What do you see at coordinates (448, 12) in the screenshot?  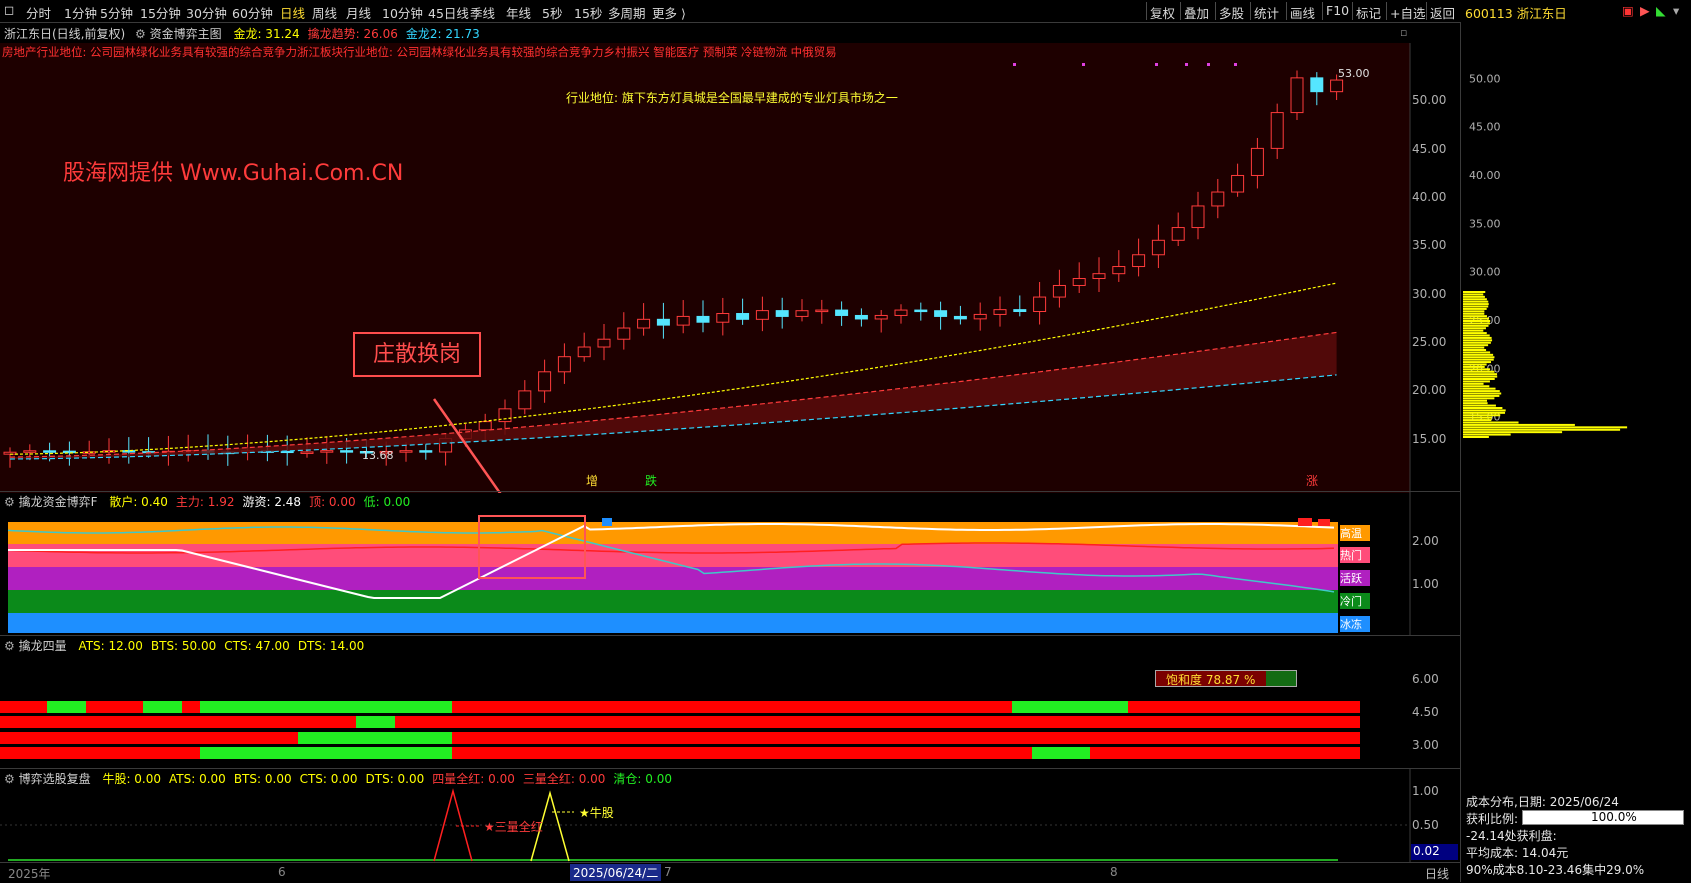 I see `period-tab: 45日线` at bounding box center [448, 12].